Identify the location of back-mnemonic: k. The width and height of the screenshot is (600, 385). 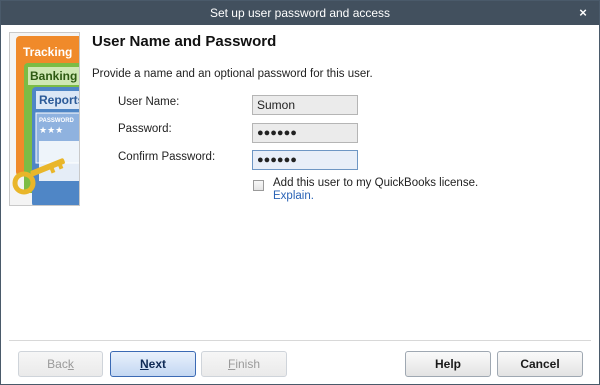
(70, 364).